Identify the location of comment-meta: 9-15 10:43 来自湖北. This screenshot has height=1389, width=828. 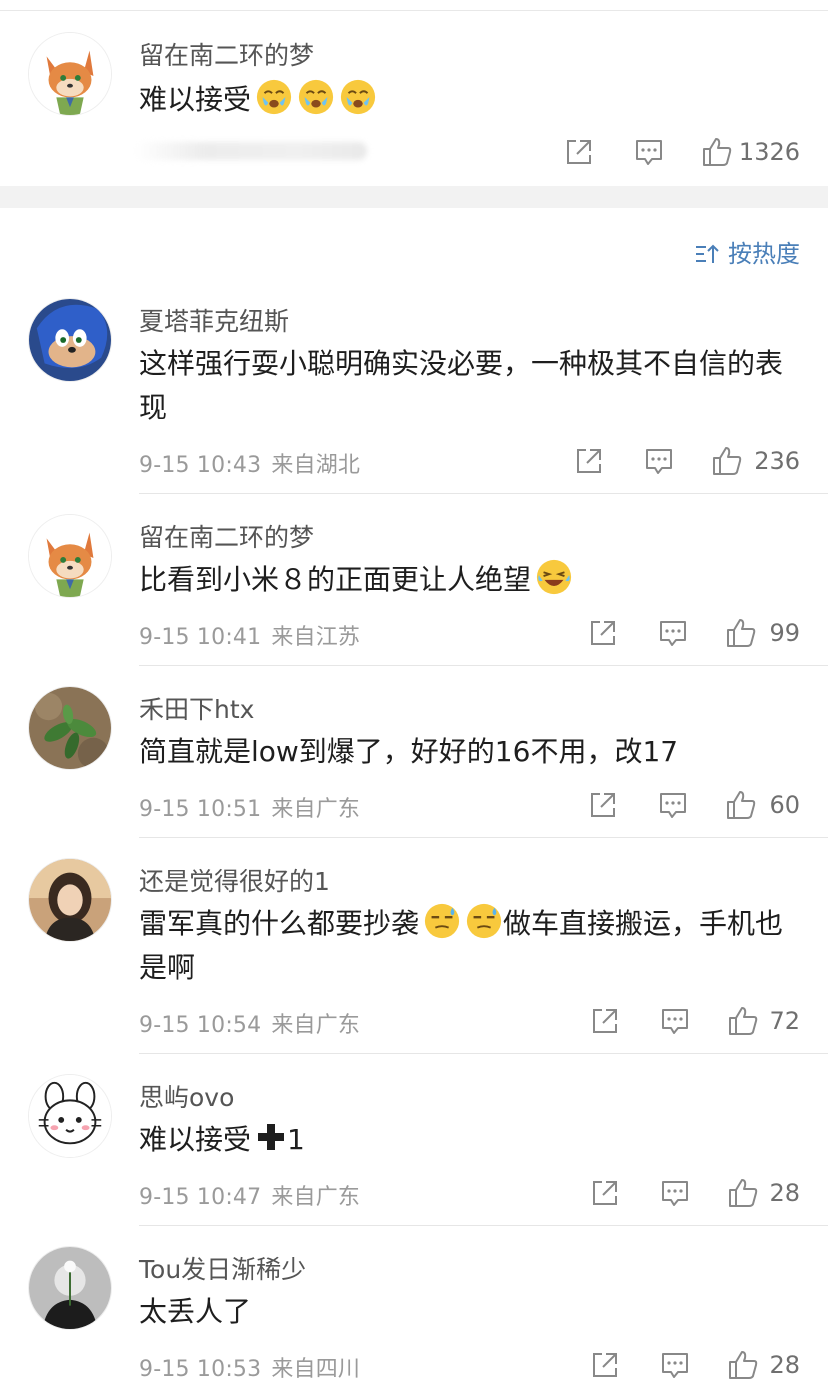
(254, 463).